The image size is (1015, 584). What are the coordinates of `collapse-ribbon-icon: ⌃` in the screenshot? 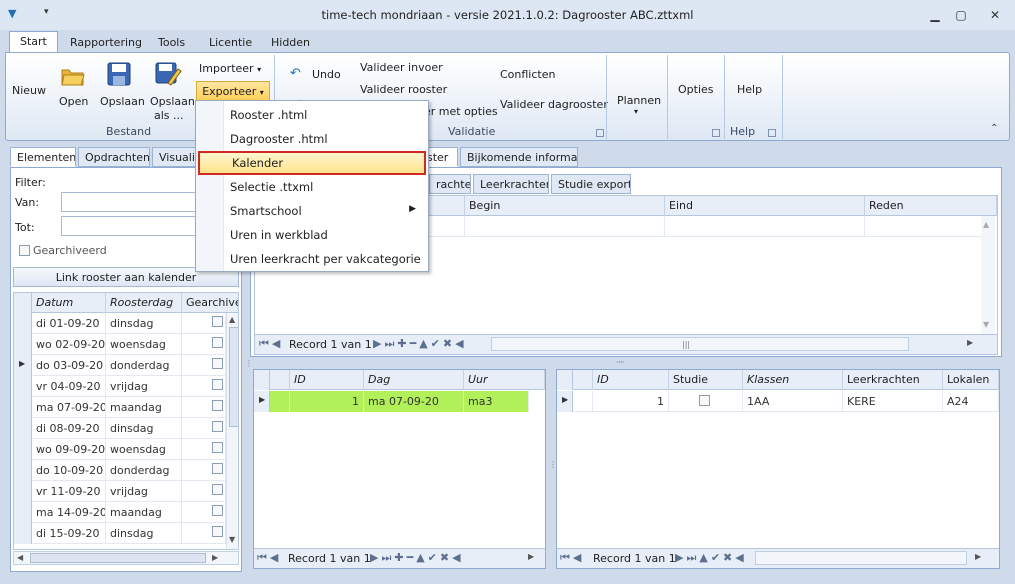 It's located at (994, 128).